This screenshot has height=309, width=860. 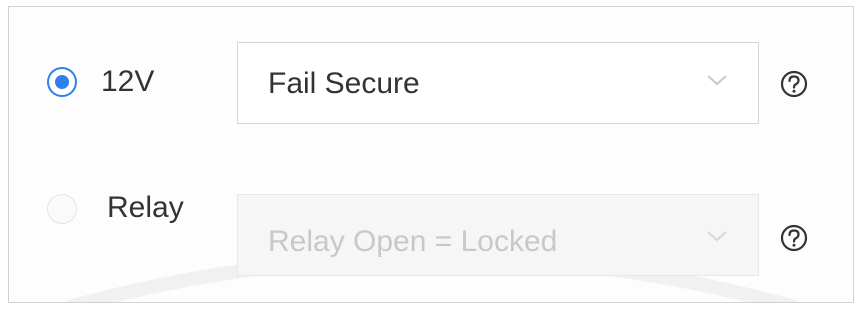 What do you see at coordinates (62, 209) in the screenshot?
I see `radio-relay` at bounding box center [62, 209].